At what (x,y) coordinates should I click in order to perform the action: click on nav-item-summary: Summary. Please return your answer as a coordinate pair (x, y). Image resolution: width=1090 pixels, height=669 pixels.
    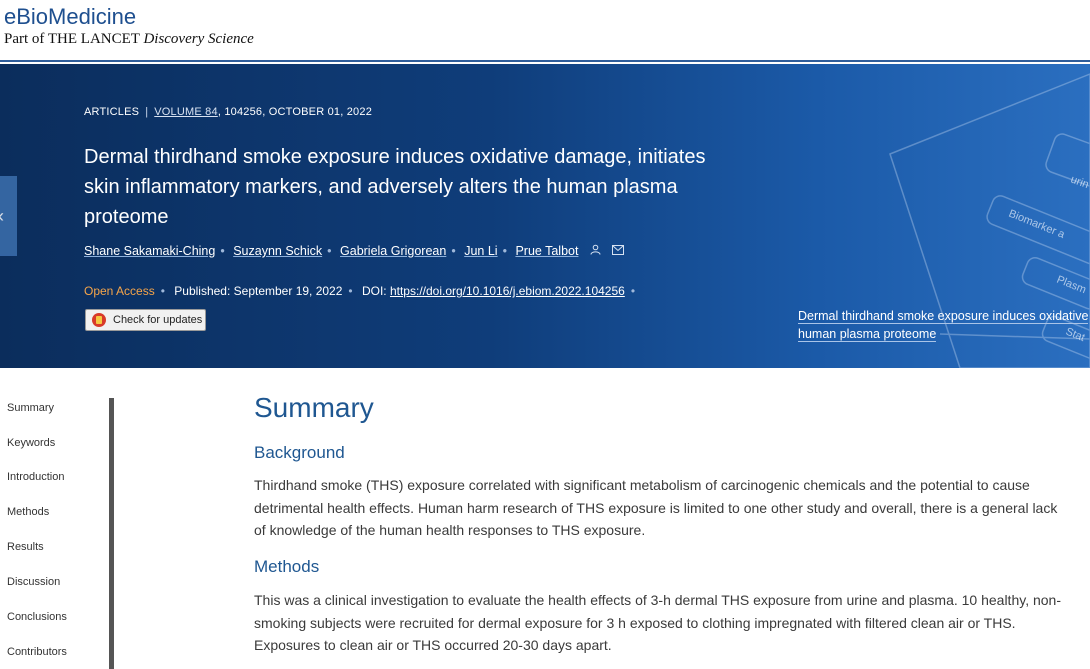
    Looking at the image, I should click on (30, 408).